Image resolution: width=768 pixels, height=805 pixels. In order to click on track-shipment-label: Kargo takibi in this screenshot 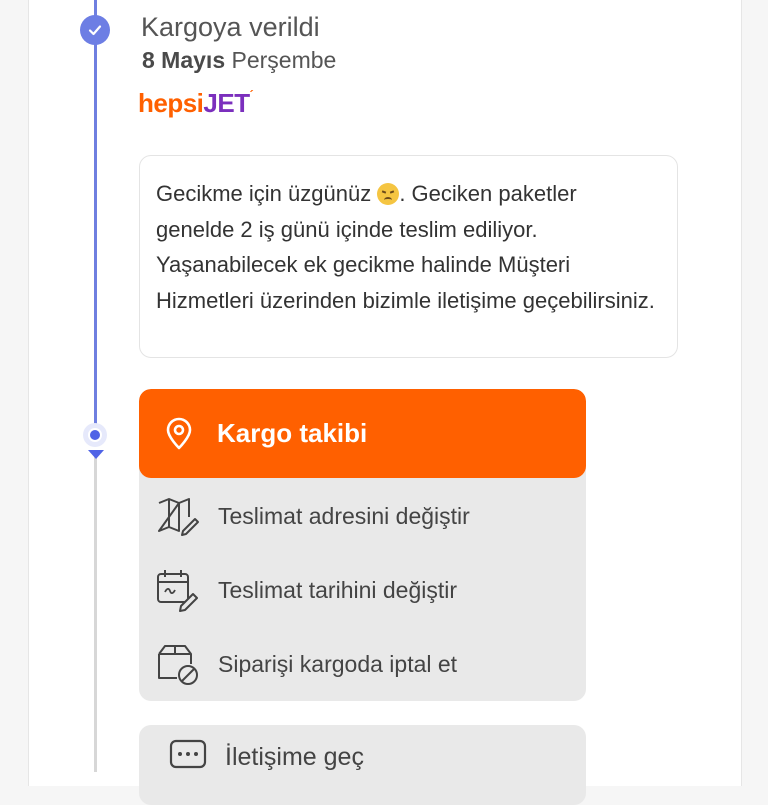, I will do `click(292, 433)`.